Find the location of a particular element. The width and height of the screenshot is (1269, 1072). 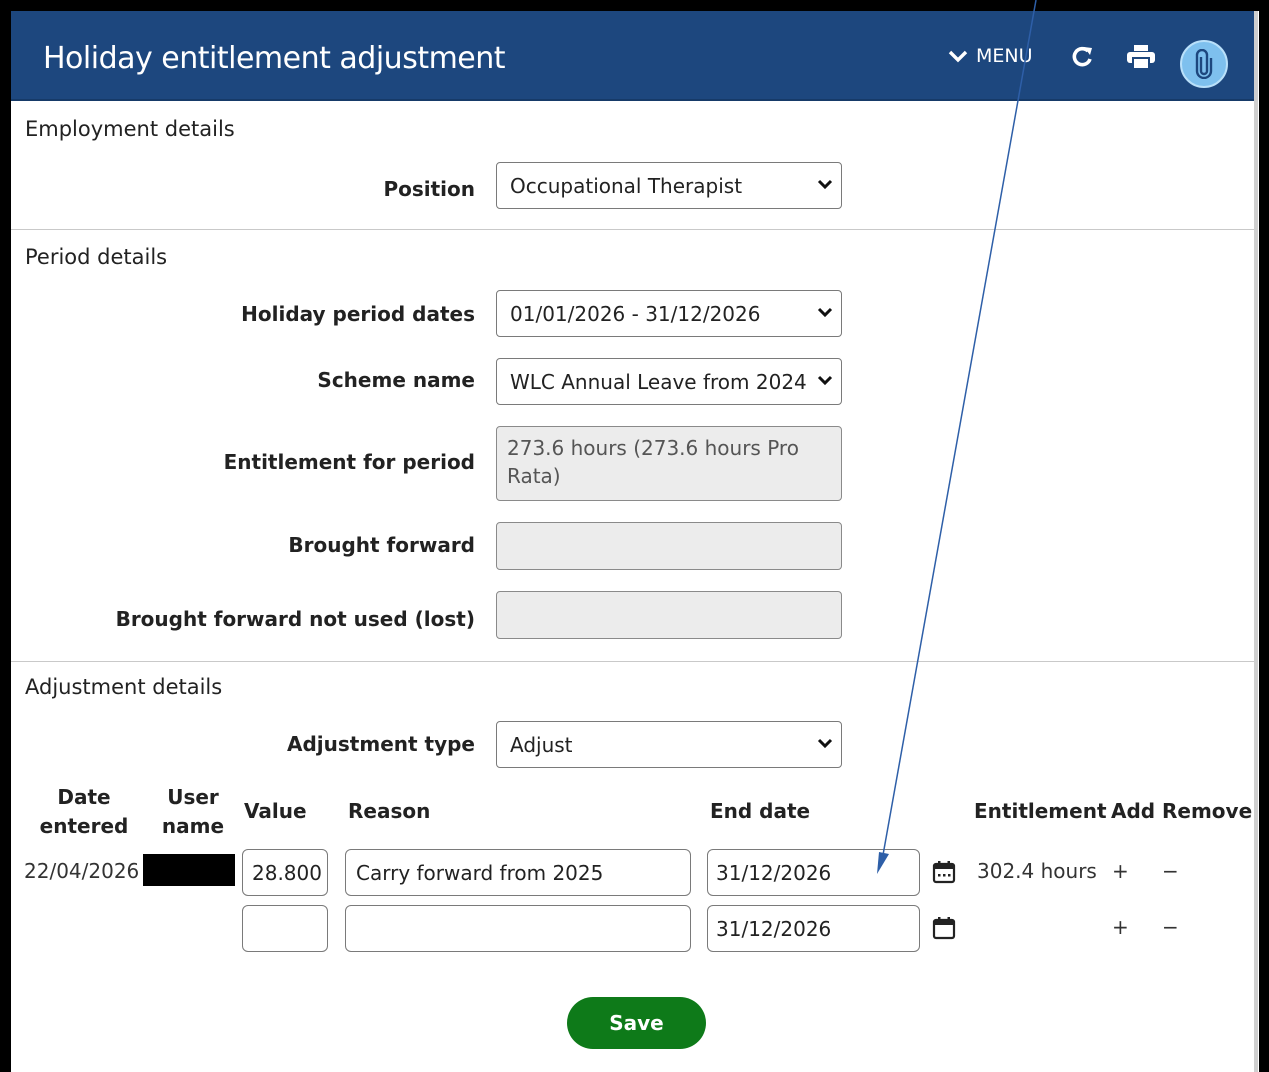

redacted-user-name is located at coordinates (189, 870).